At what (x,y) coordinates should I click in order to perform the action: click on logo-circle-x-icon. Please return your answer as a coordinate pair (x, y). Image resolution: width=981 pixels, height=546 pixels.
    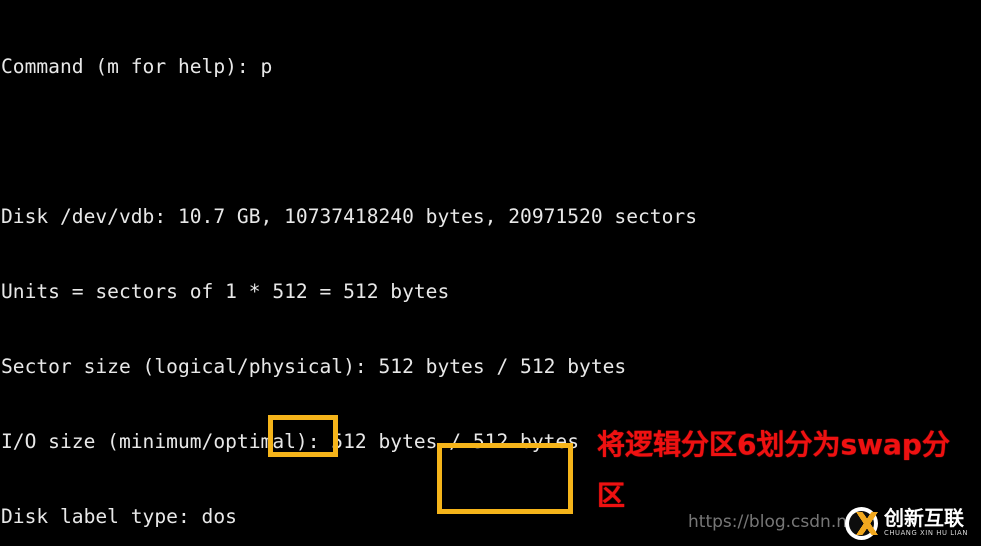
    Looking at the image, I should click on (862, 523).